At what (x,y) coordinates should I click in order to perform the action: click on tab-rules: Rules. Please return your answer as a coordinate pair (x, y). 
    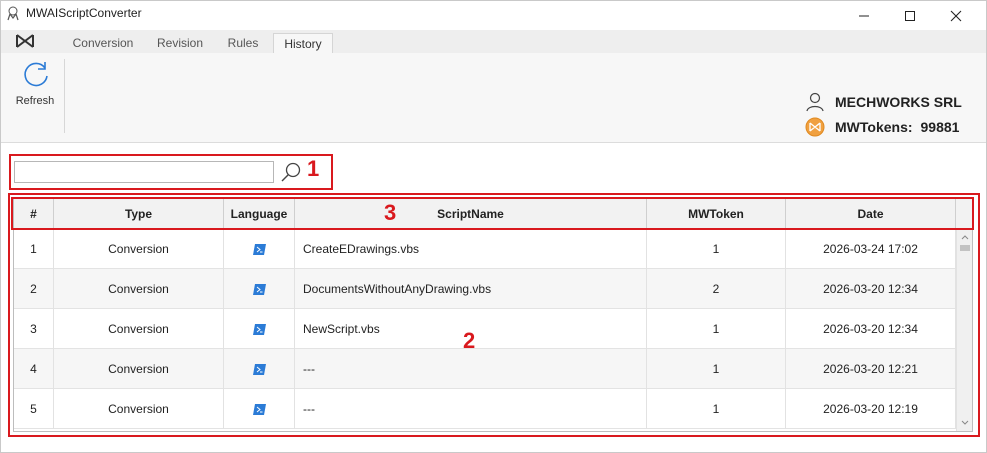
    Looking at the image, I should click on (243, 43).